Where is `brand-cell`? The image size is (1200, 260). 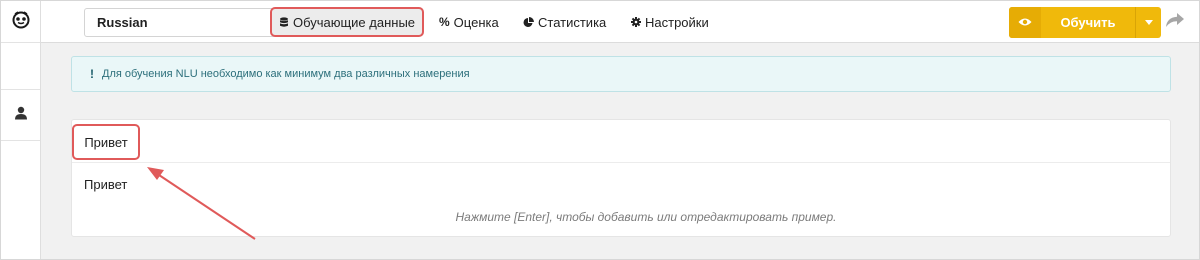 brand-cell is located at coordinates (20, 22).